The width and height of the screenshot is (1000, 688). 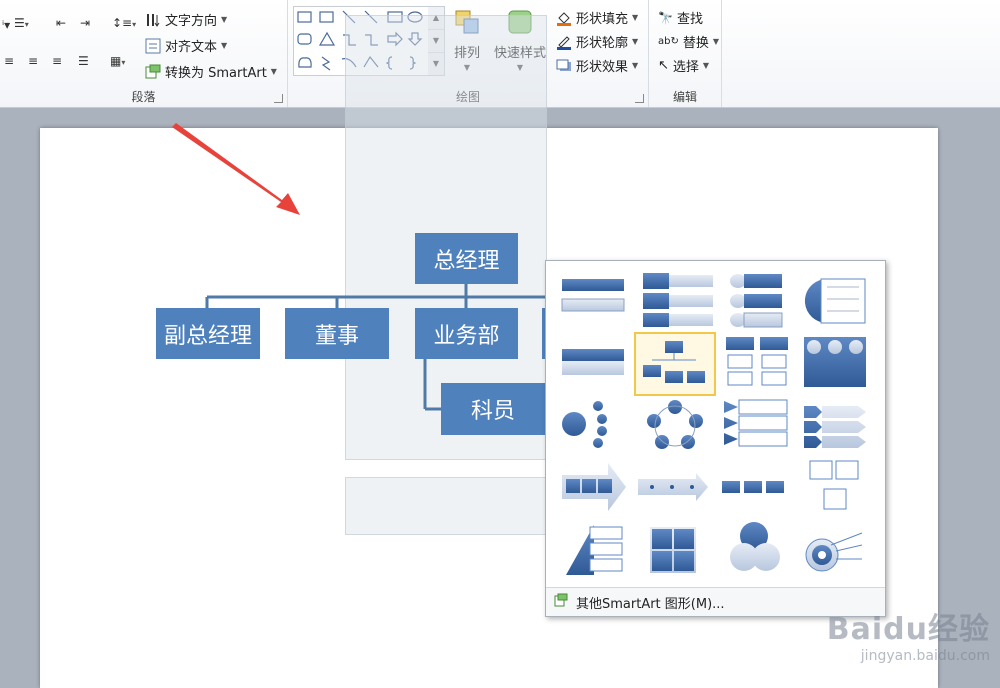 I want to click on layout-thumbnails, so click(x=713, y=424).